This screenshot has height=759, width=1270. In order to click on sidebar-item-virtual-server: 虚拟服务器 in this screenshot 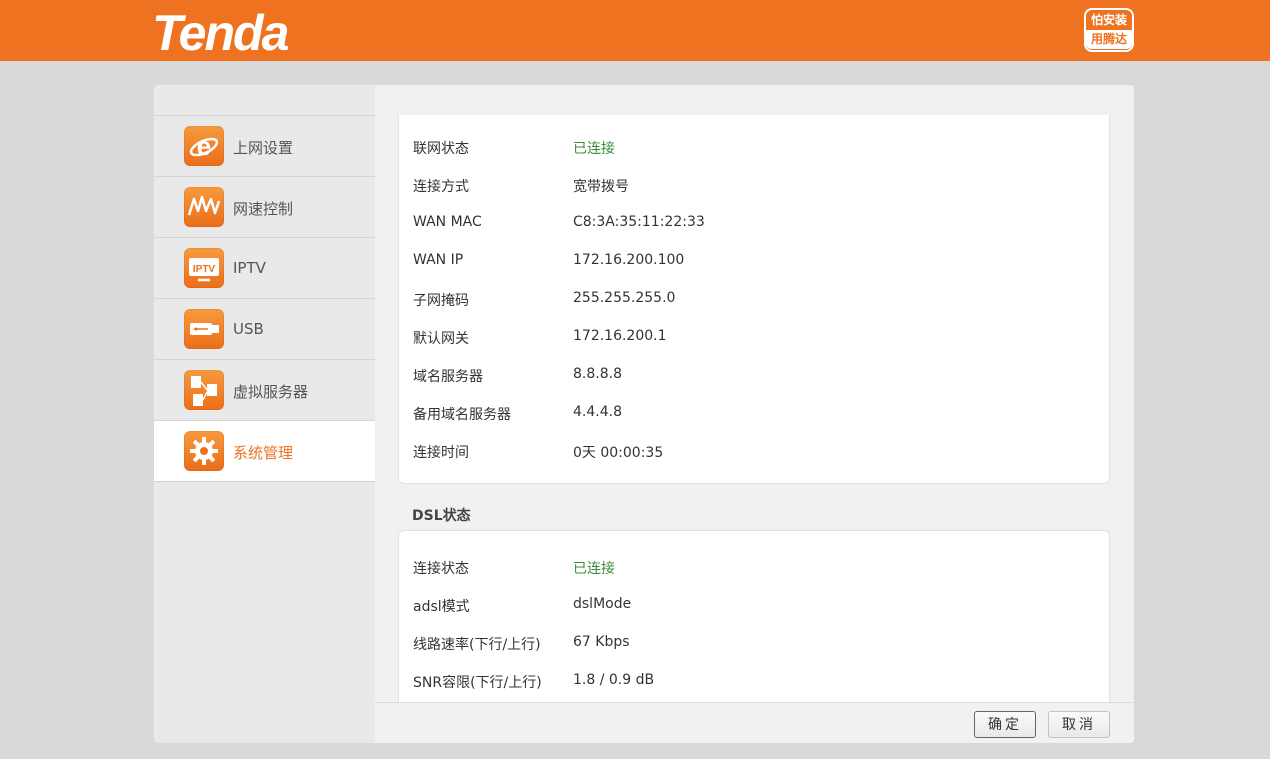, I will do `click(264, 390)`.